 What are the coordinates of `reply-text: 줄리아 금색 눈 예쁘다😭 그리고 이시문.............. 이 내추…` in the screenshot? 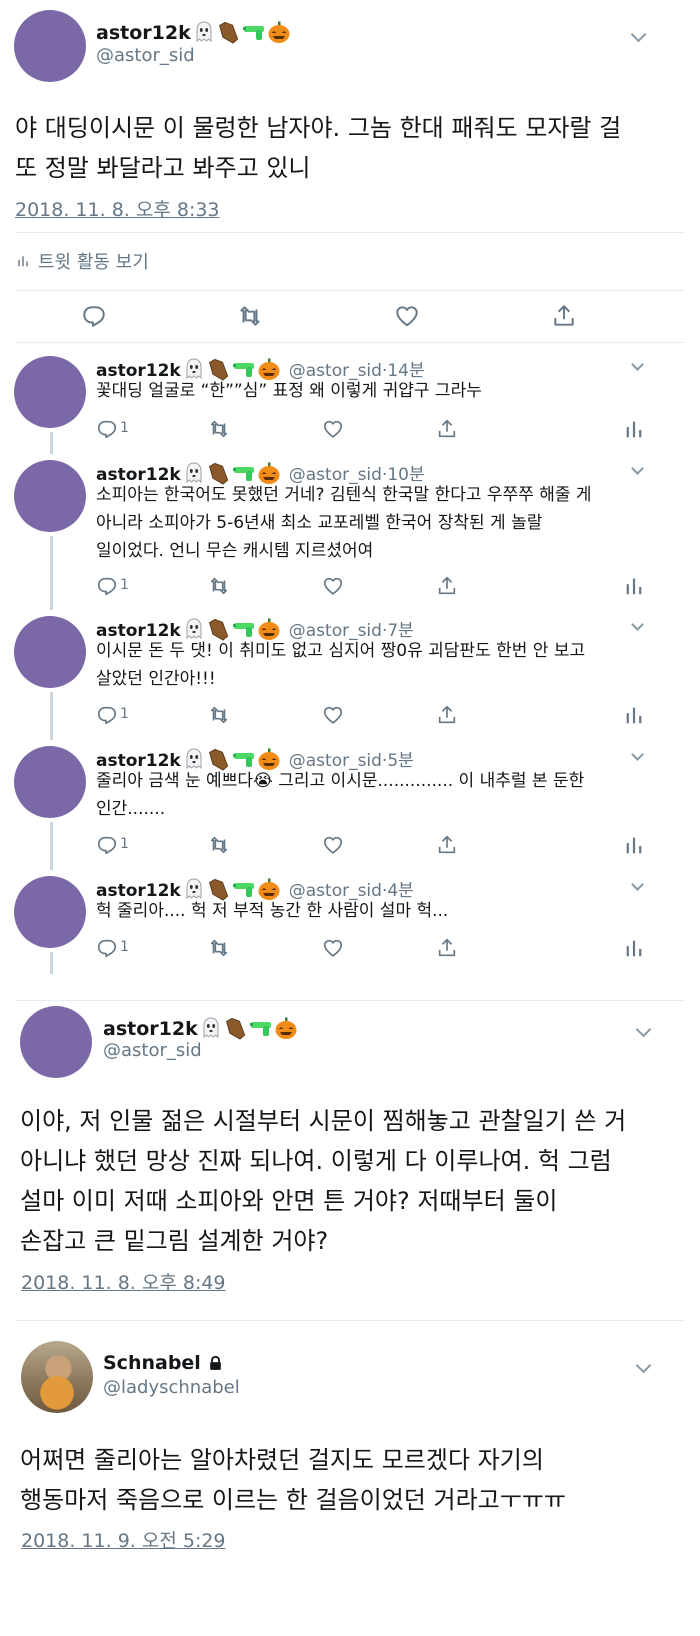 It's located at (340, 795).